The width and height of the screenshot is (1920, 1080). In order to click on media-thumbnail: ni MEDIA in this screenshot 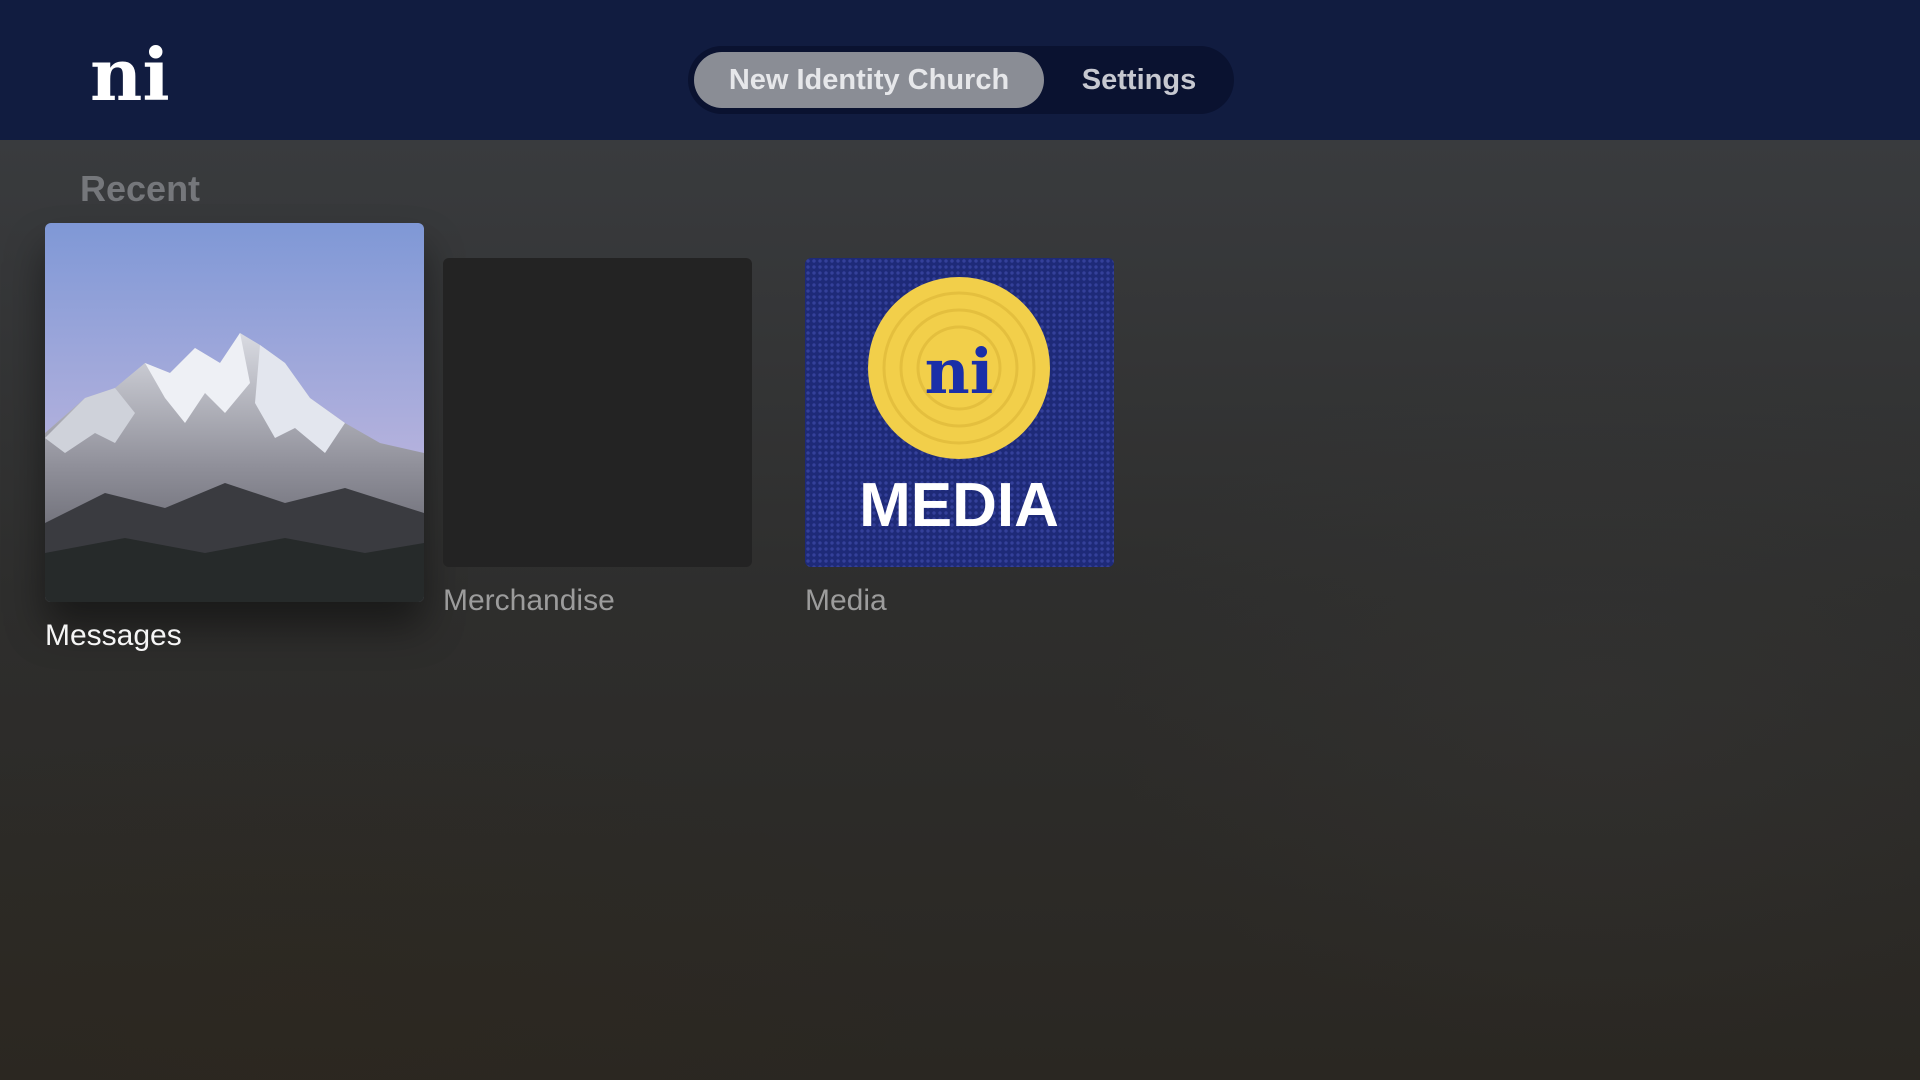, I will do `click(959, 412)`.